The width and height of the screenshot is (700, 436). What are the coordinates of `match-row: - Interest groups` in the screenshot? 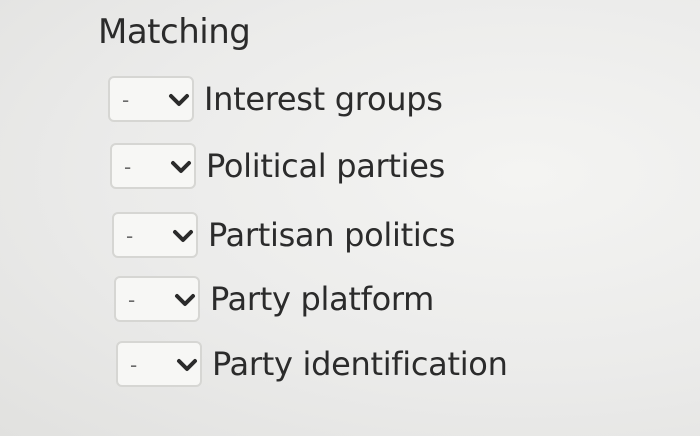 It's located at (275, 99).